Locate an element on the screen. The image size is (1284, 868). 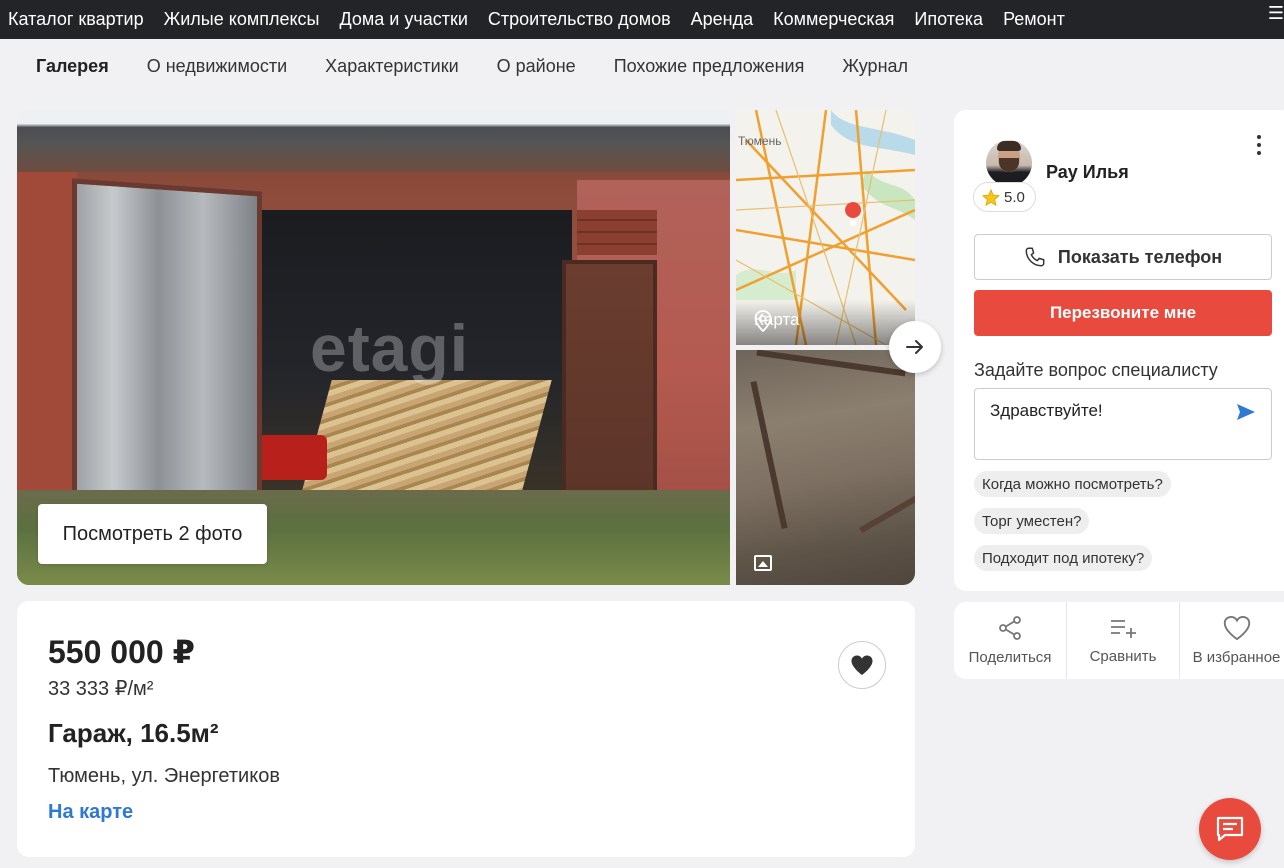
action-bar: Поделиться Сравнить В избранное is located at coordinates (1119, 640).